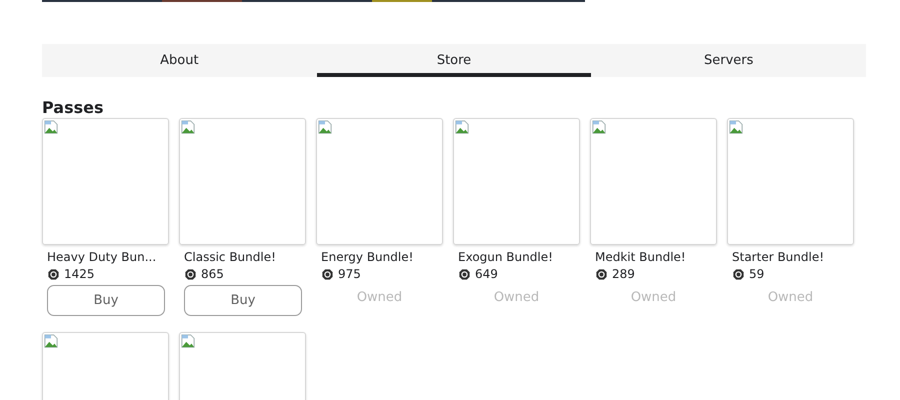 The width and height of the screenshot is (900, 400). I want to click on pass-name: Starter Bundle!, so click(793, 257).